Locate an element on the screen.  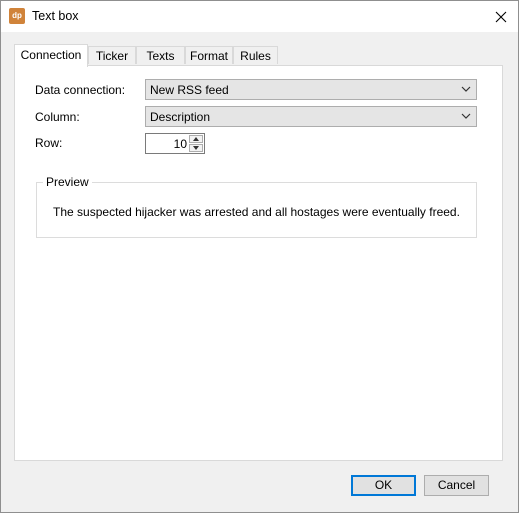
column-dropdown: Description is located at coordinates (311, 116).